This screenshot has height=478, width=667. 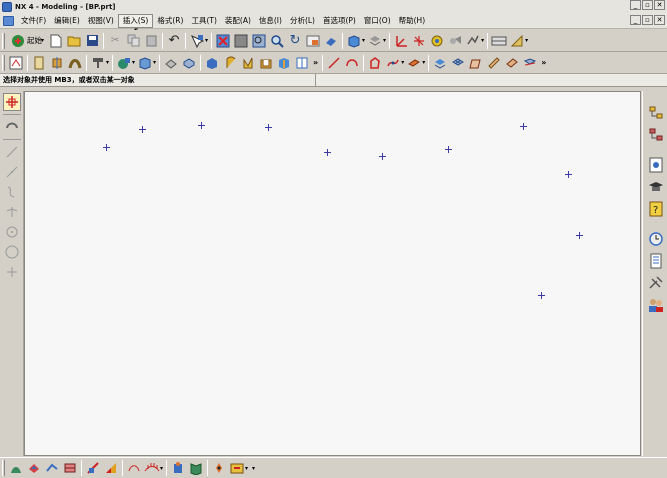 I want to click on undo-icon: ↶, so click(x=174, y=41).